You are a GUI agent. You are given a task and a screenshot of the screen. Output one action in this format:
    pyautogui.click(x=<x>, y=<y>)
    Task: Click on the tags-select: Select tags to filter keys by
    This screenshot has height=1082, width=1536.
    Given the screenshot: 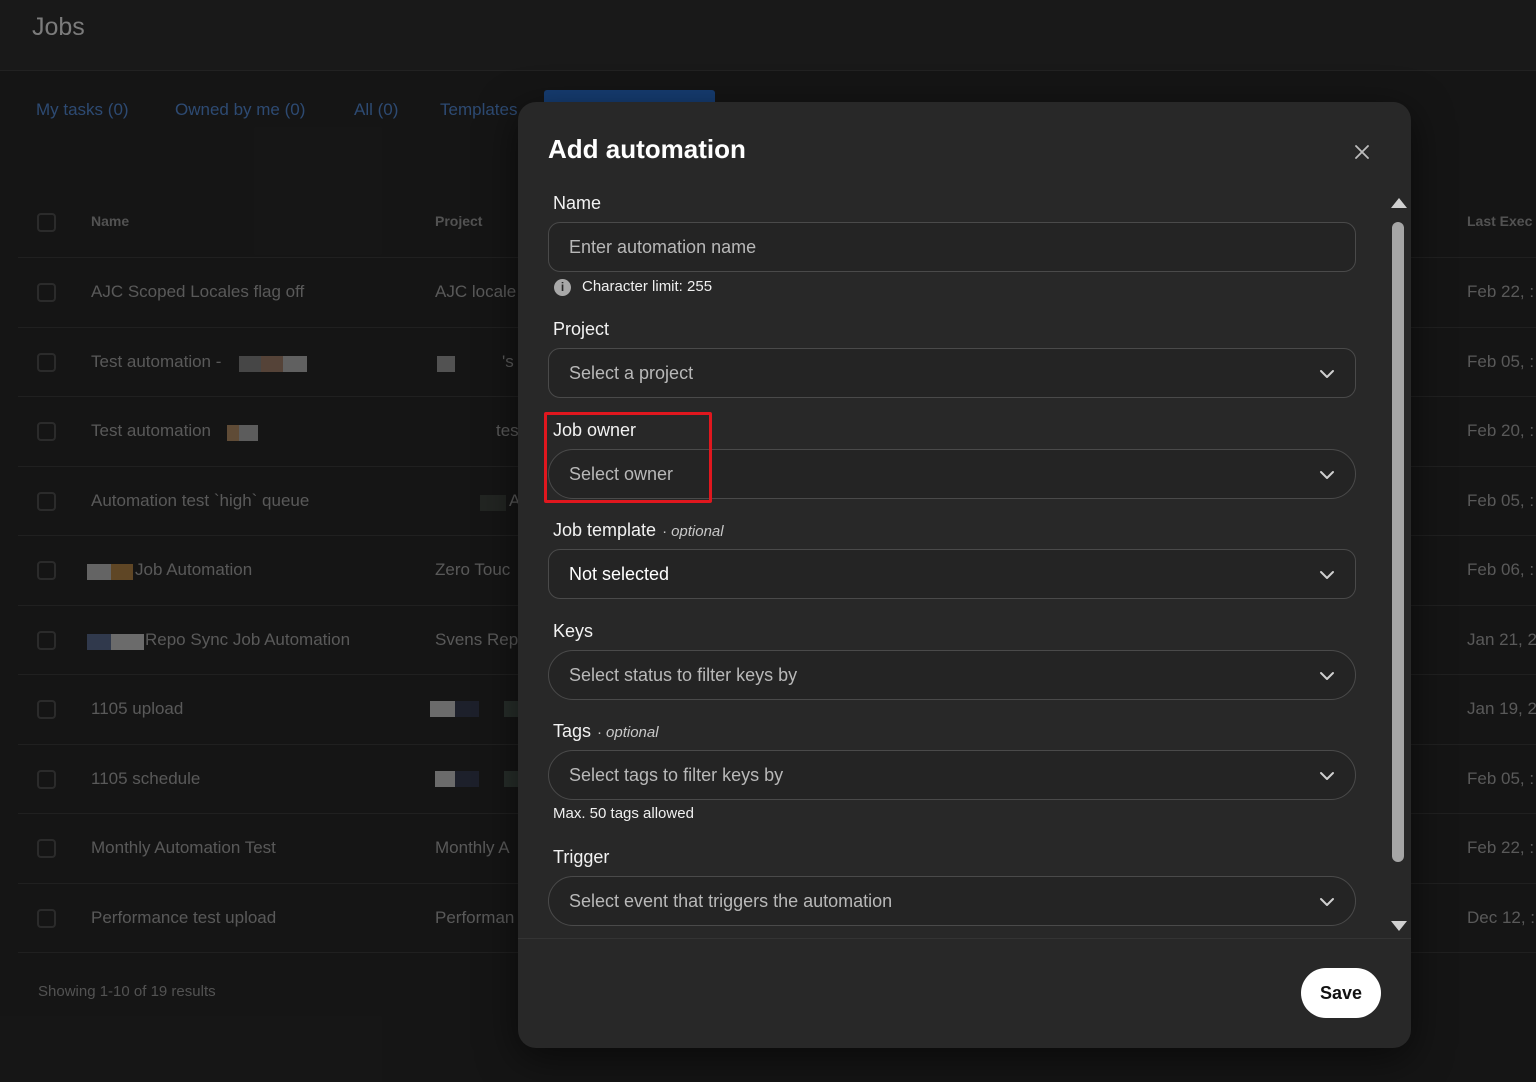 What is the action you would take?
    pyautogui.click(x=952, y=775)
    